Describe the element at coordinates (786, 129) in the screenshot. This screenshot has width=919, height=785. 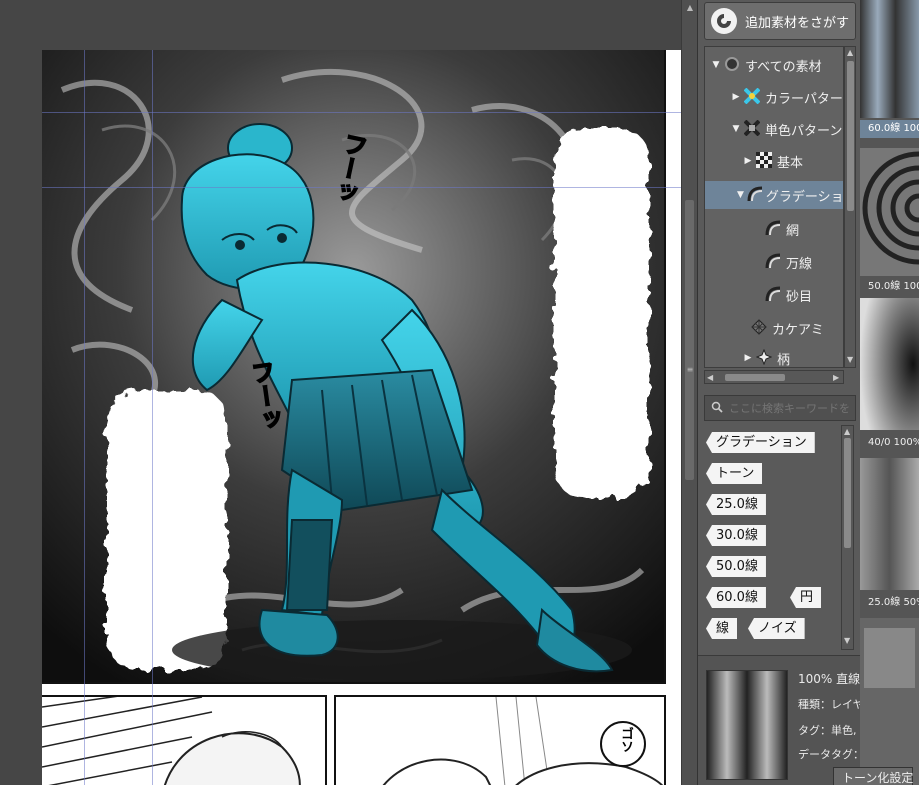
I see `tree-item-mono-pattern: ▼ 単色パターン` at that location.